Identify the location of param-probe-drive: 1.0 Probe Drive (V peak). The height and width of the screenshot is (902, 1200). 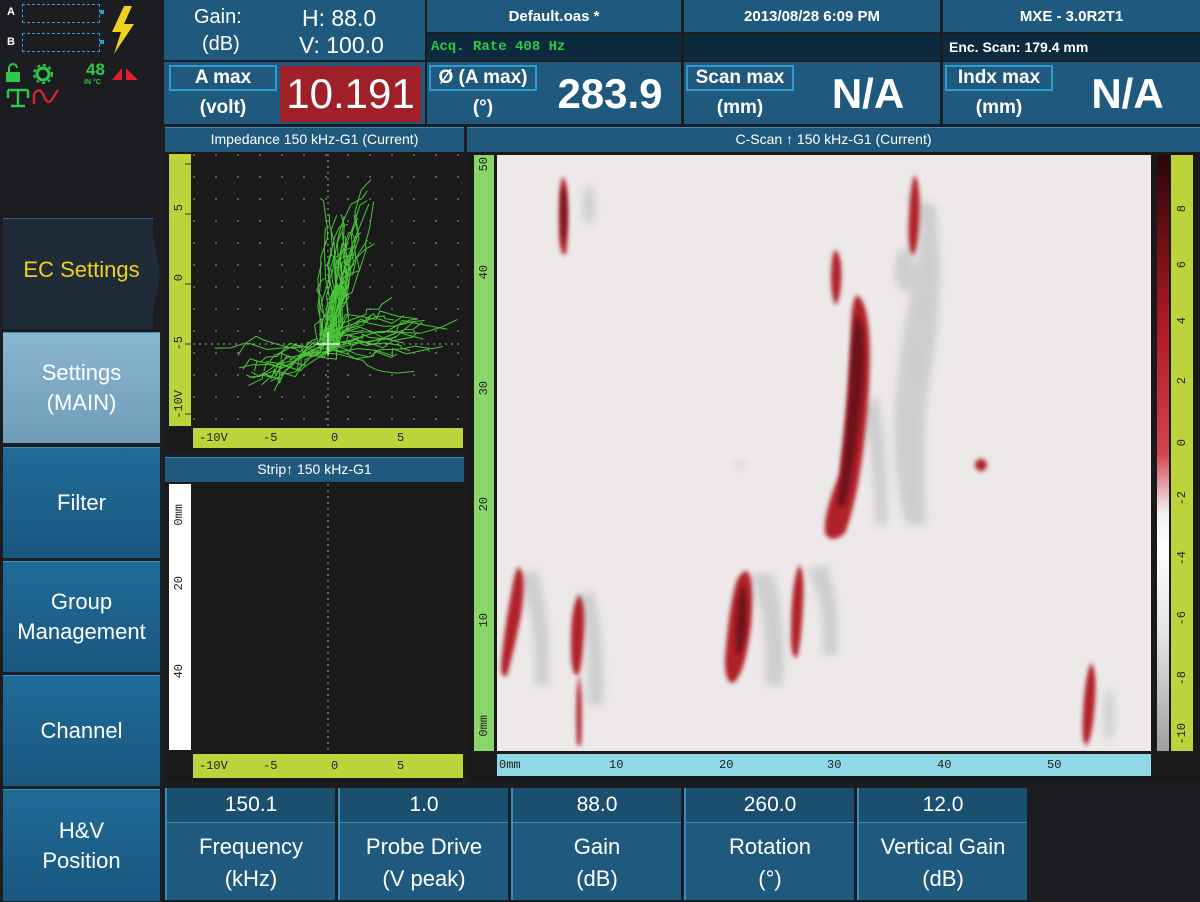
(423, 844).